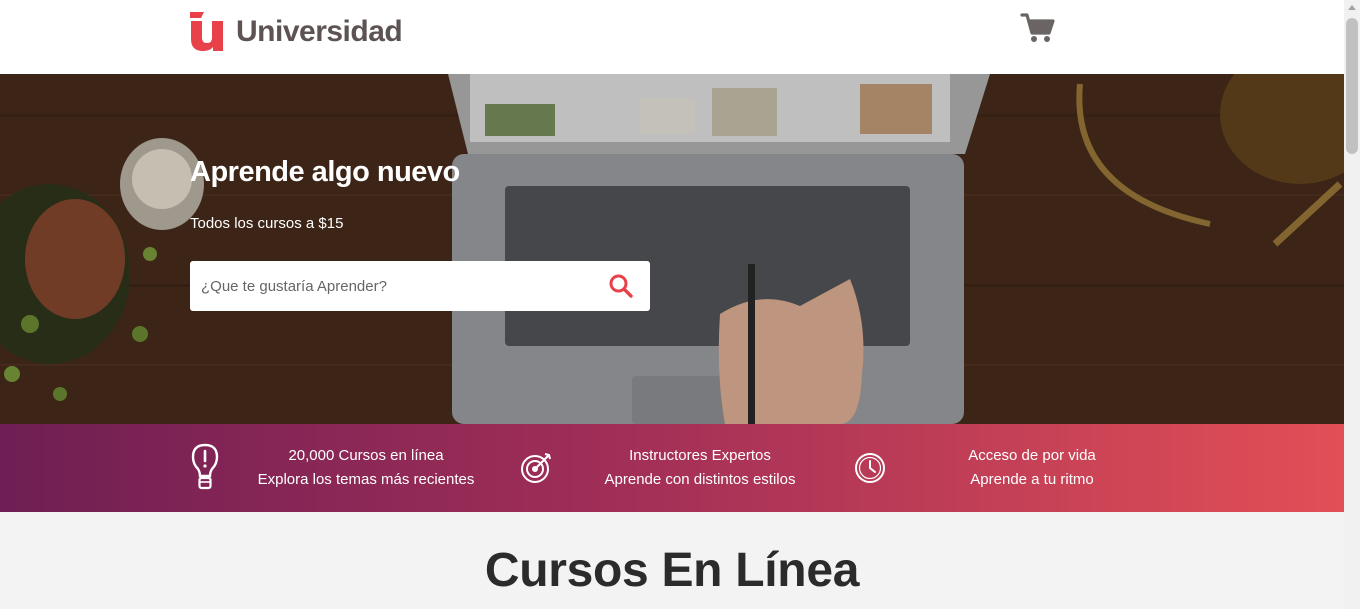 Image resolution: width=1360 pixels, height=609 pixels. I want to click on hero-subtitle: Todos los cursos a $15, so click(267, 223).